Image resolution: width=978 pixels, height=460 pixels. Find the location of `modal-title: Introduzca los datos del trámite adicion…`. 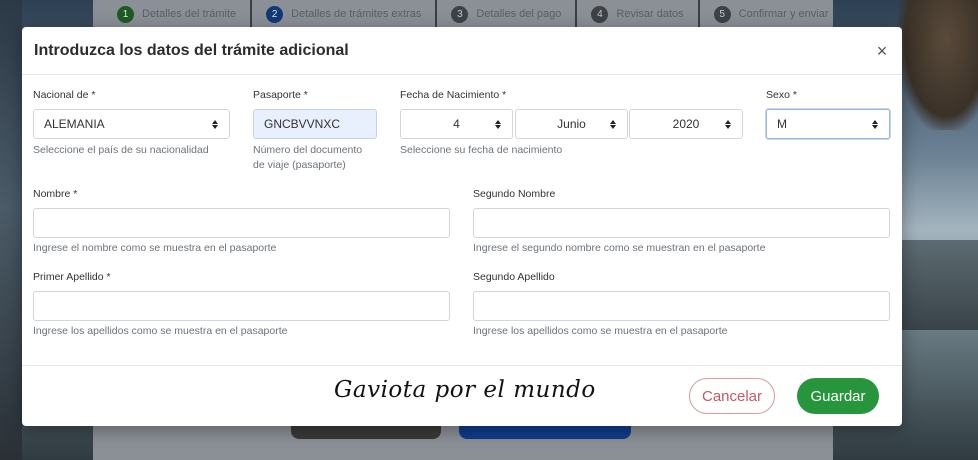

modal-title: Introduzca los datos del trámite adicion… is located at coordinates (191, 50).